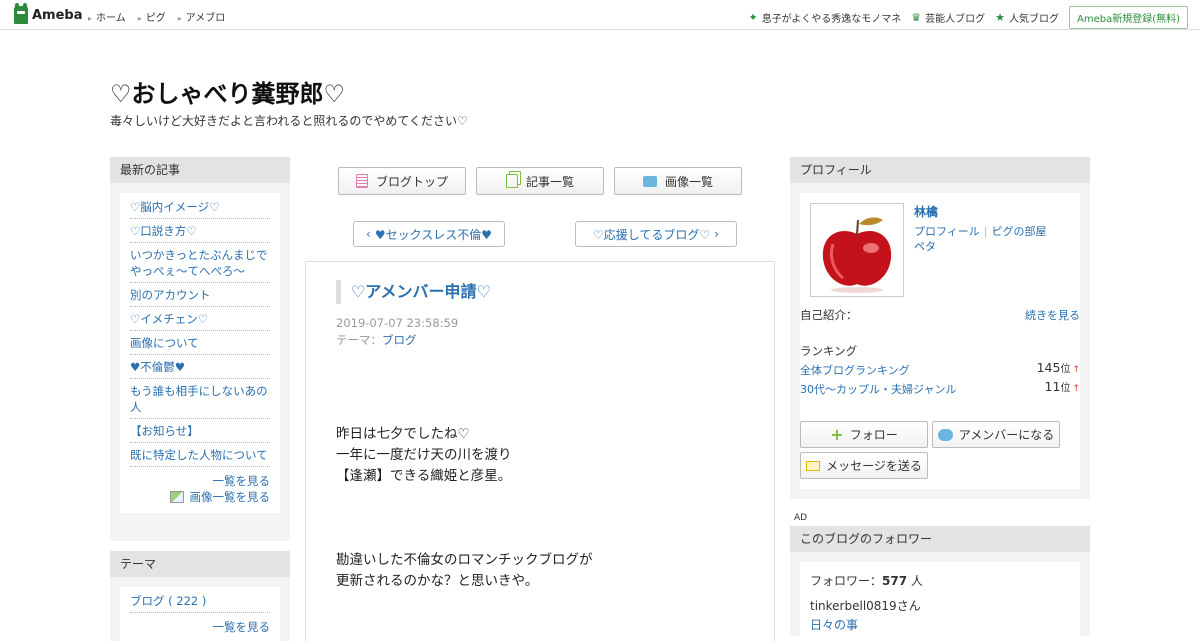 The height and width of the screenshot is (643, 1200). I want to click on blog-title: ♡おしゃべり糞野郎♡, so click(227, 91).